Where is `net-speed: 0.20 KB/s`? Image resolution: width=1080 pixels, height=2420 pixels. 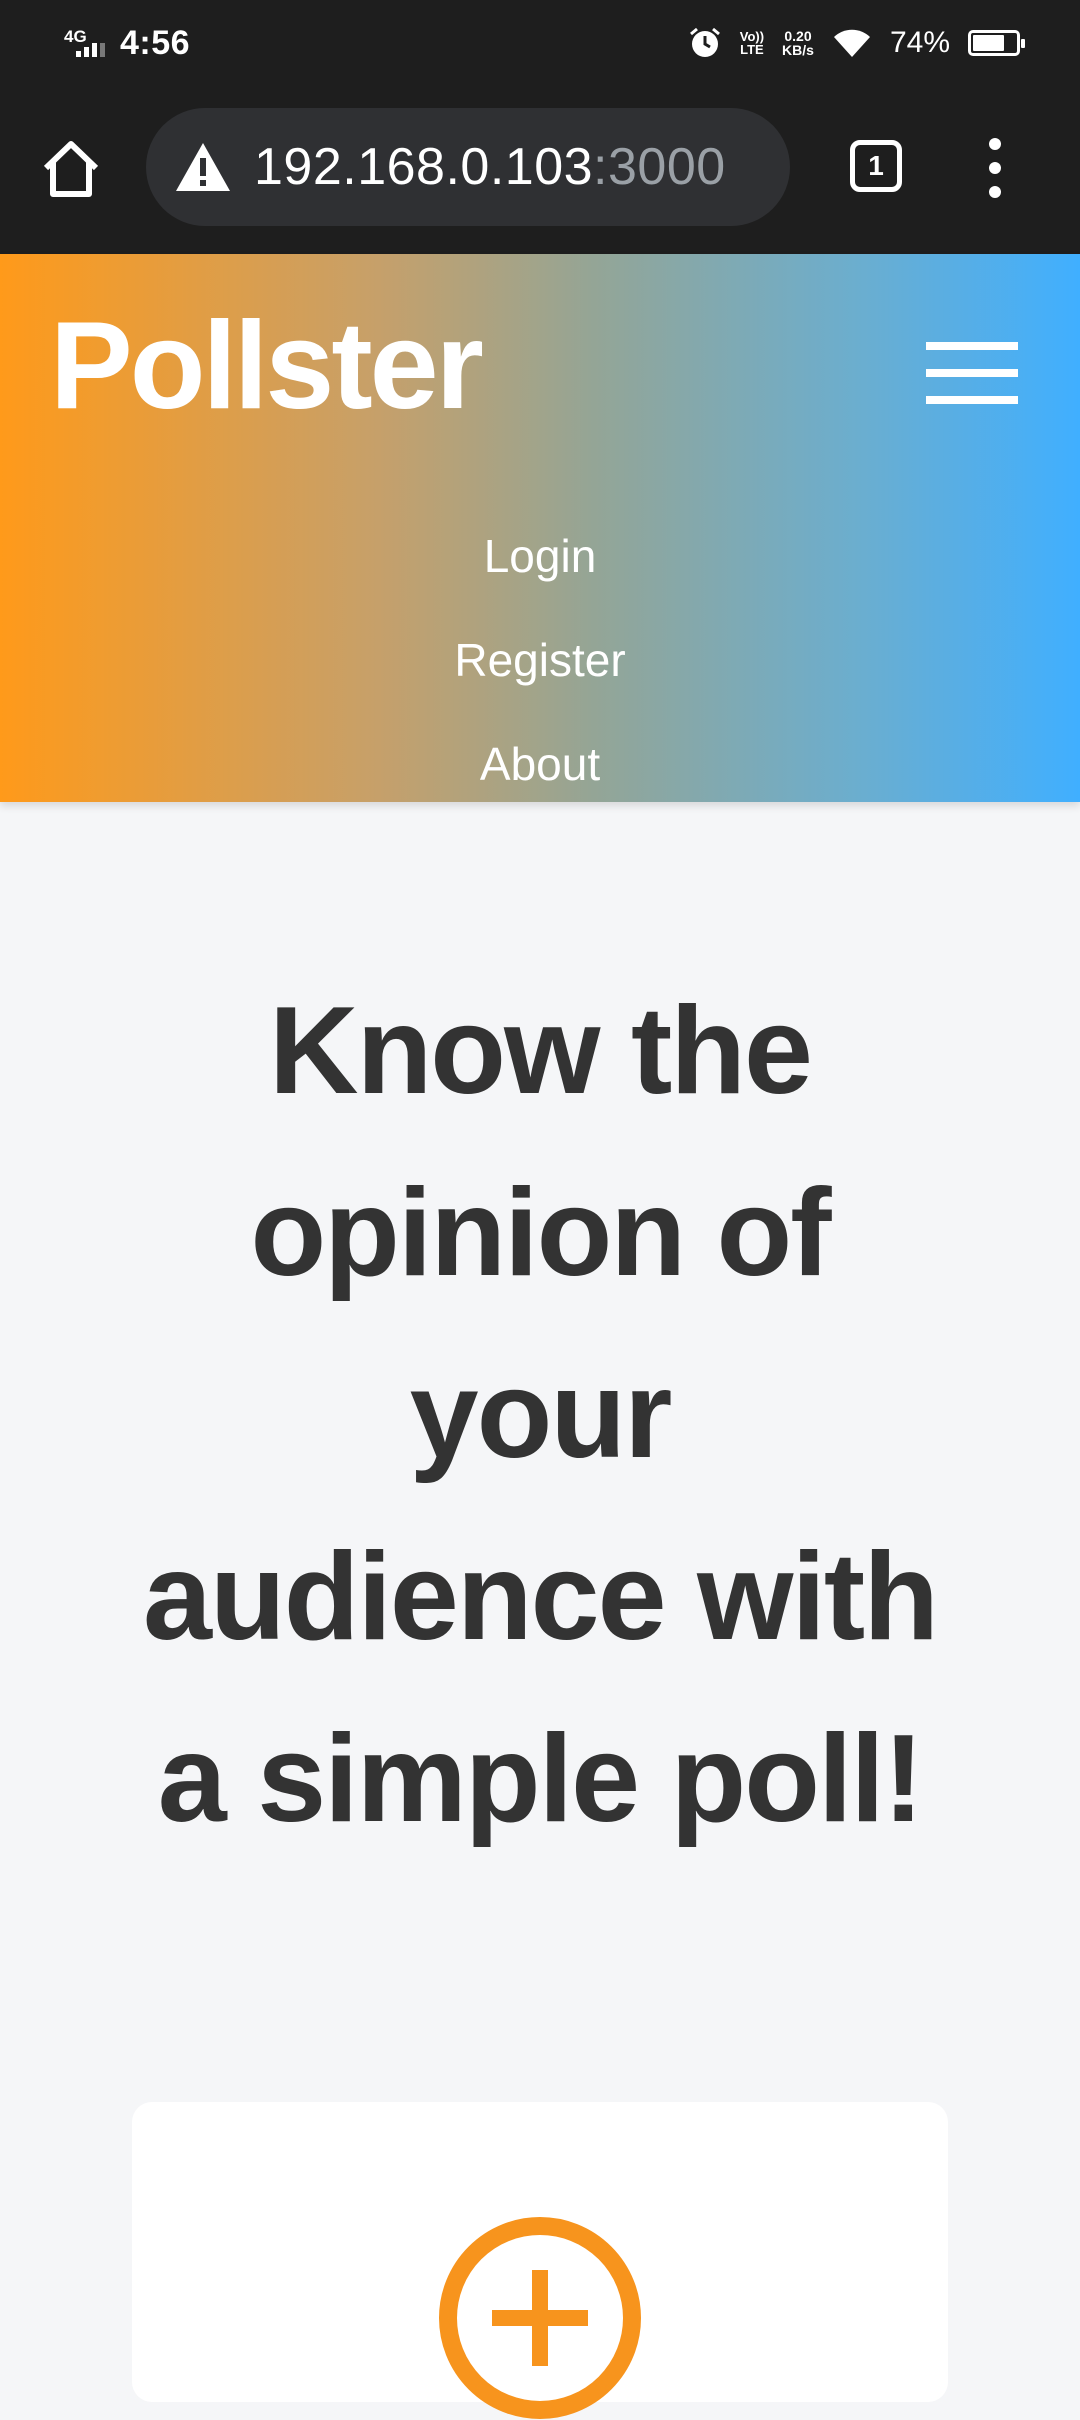
net-speed: 0.20 KB/s is located at coordinates (798, 43).